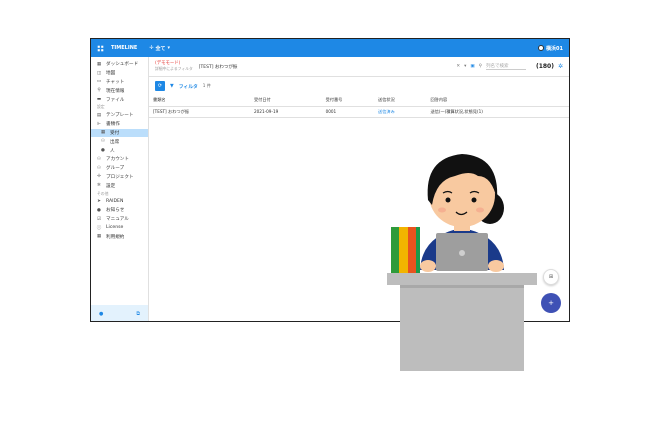  I want to click on search-query: [TEST] おわつが振, so click(218, 67).